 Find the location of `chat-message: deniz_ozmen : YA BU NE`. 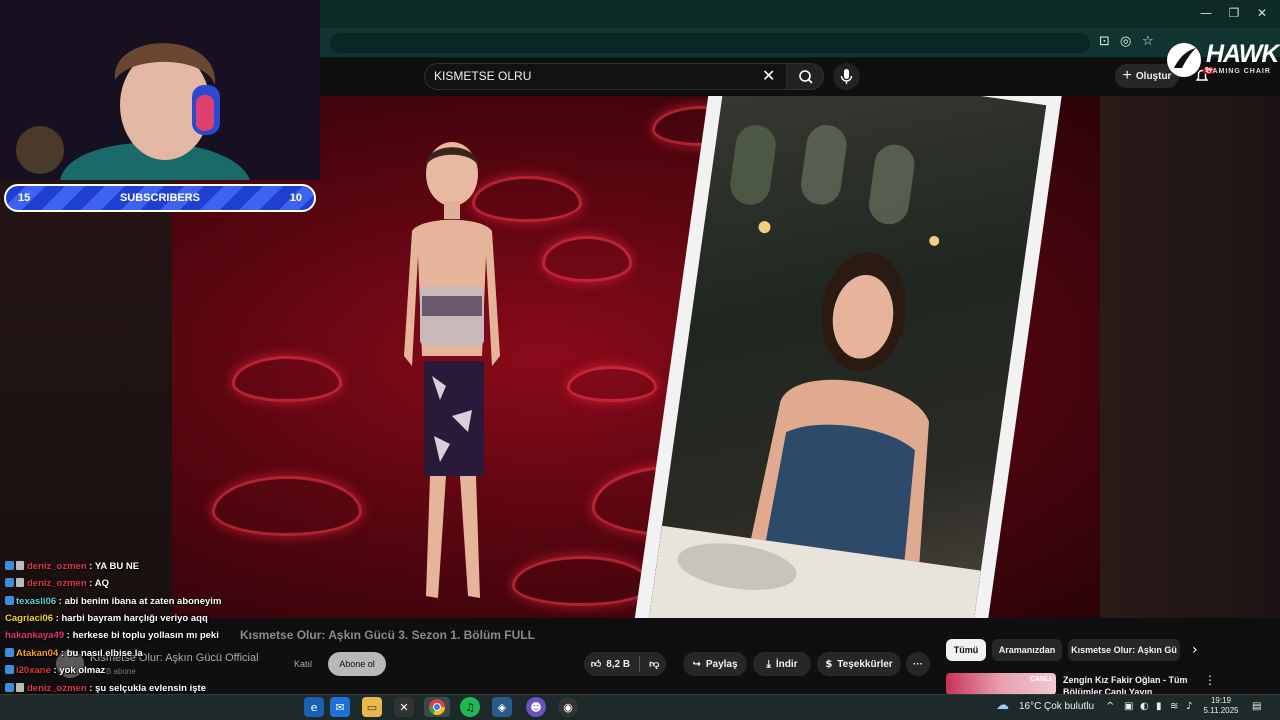

chat-message: deniz_ozmen : YA BU NE is located at coordinates (72, 566).